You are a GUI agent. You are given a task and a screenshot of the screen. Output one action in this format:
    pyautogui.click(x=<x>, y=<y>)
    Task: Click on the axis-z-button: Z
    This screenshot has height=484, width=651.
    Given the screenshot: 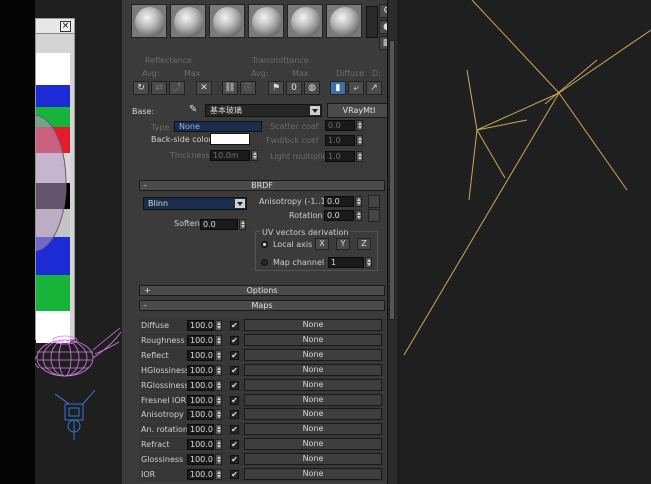 What is the action you would take?
    pyautogui.click(x=364, y=244)
    